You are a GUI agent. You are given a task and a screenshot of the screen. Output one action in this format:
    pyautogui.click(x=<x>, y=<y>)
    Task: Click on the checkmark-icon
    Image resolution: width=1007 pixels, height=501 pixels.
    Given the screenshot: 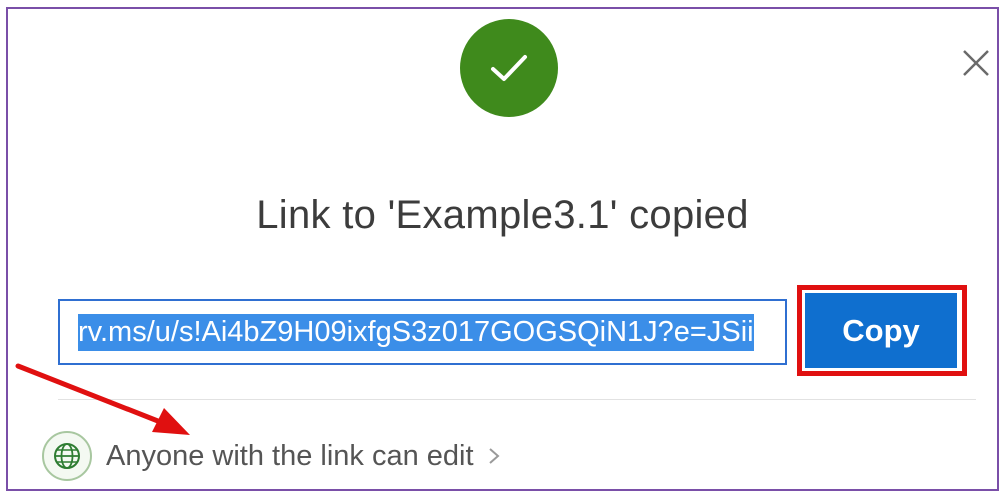 What is the action you would take?
    pyautogui.click(x=509, y=68)
    